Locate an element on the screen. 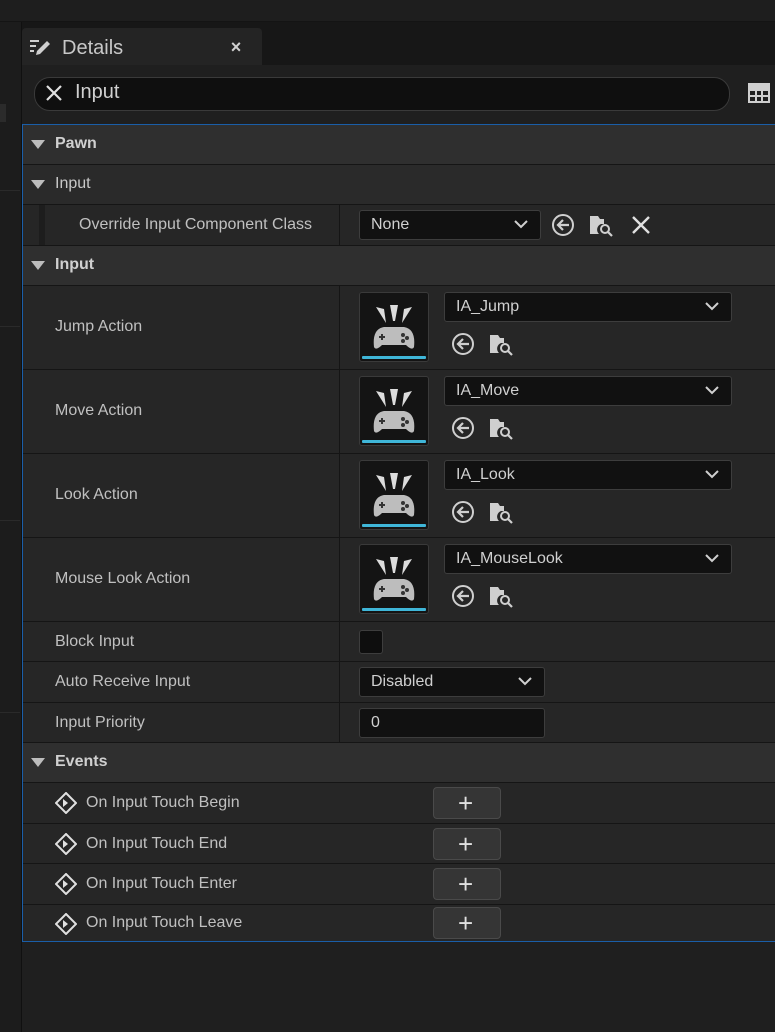 This screenshot has width=775, height=1032. category-pawn: Pawn is located at coordinates (399, 145).